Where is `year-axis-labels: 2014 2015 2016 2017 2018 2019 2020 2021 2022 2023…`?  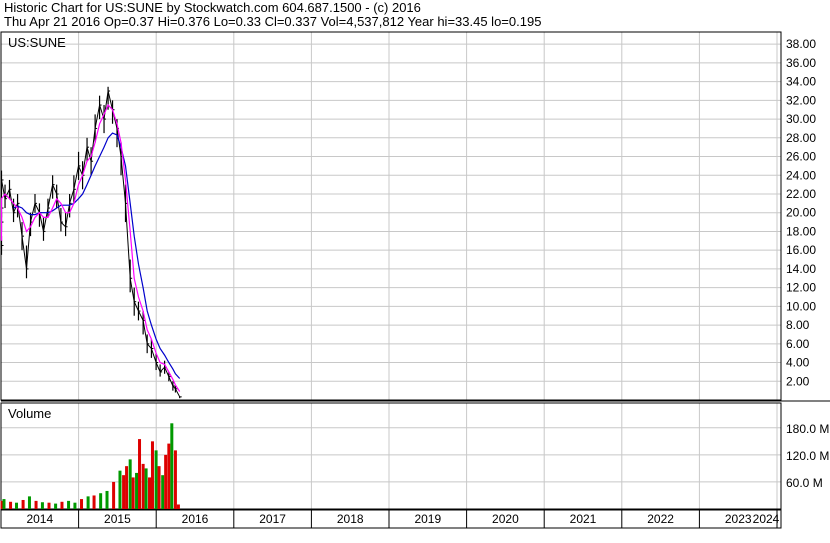
year-axis-labels: 2014 2015 2016 2017 2018 2019 2020 2021 2022 2023… is located at coordinates (402, 519).